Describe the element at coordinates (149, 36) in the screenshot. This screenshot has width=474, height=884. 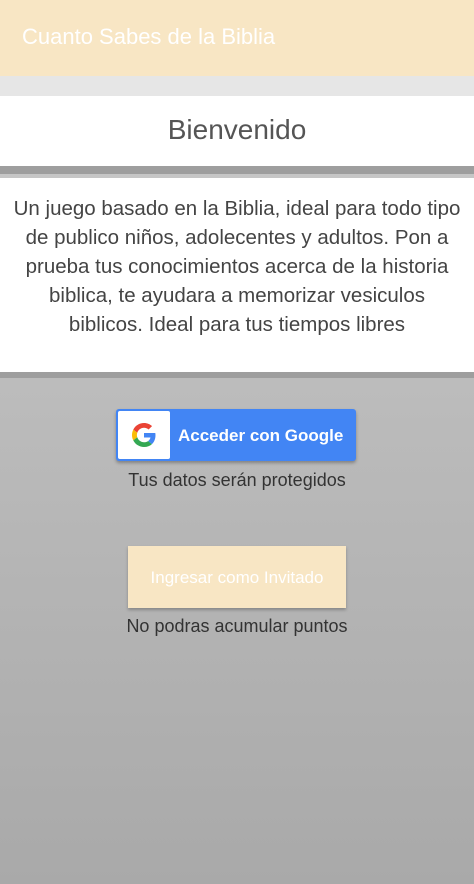
I see `app-title: Cuanto Sabes de la Biblia` at that location.